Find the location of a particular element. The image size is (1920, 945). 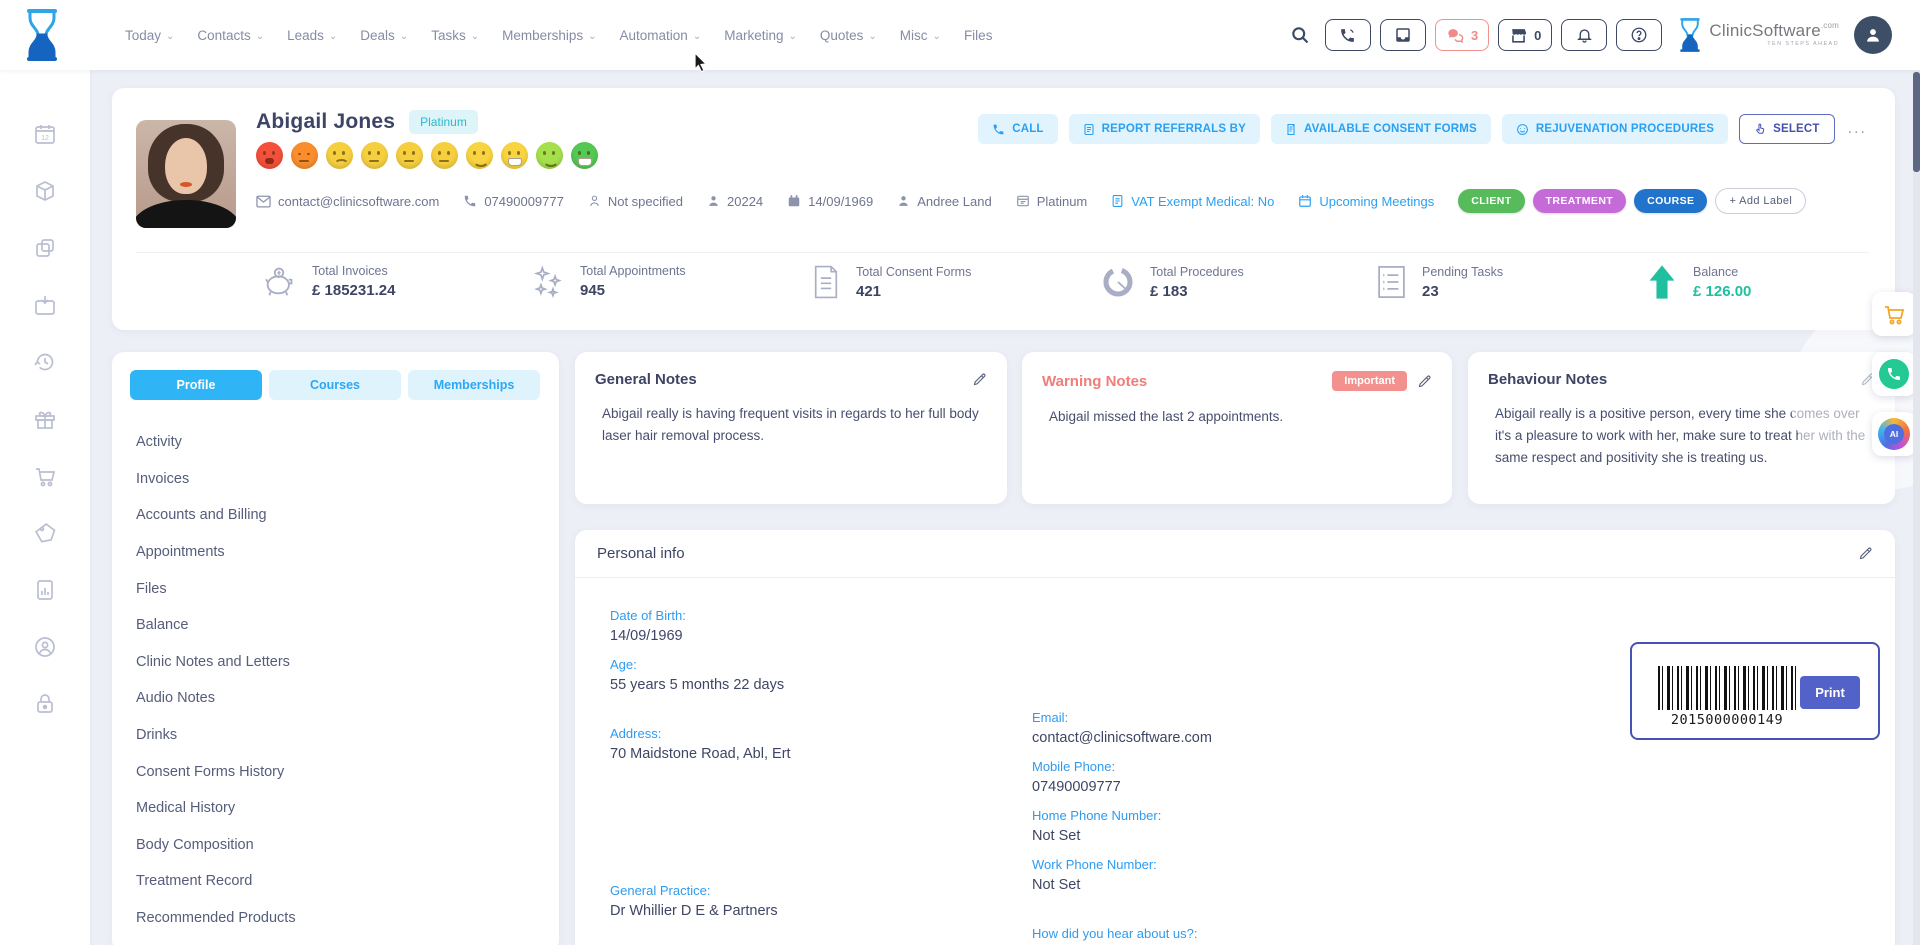

calendar-icon: 12 is located at coordinates (45, 134).